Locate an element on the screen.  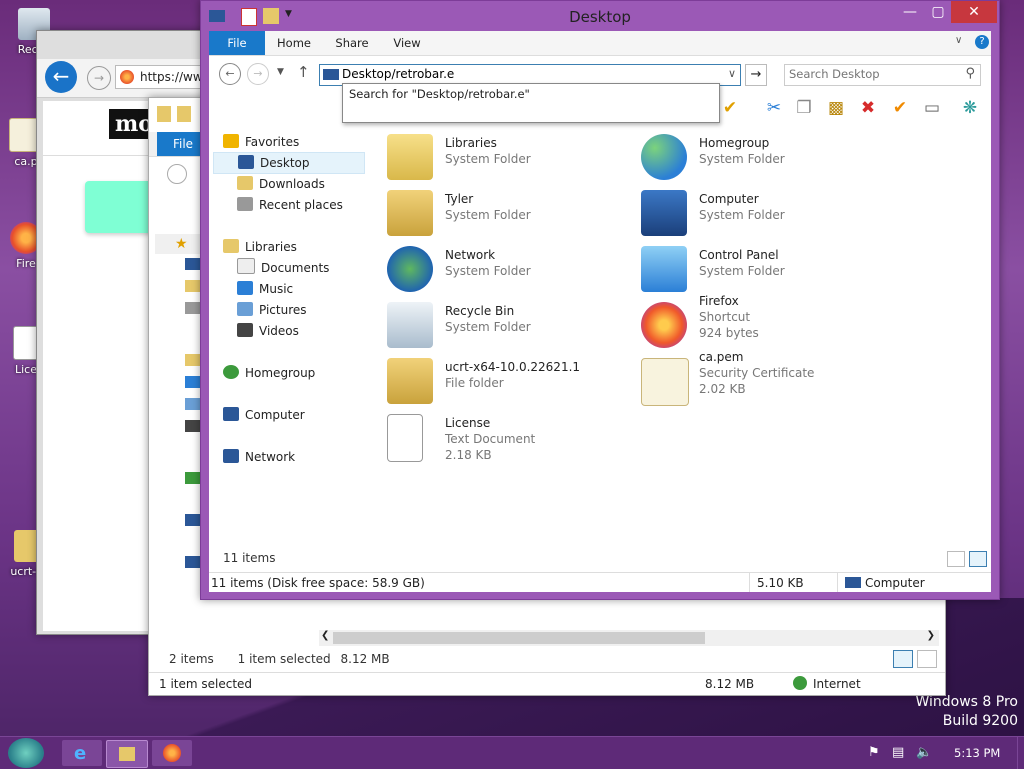
close-button: ✕ is located at coordinates (974, 12).